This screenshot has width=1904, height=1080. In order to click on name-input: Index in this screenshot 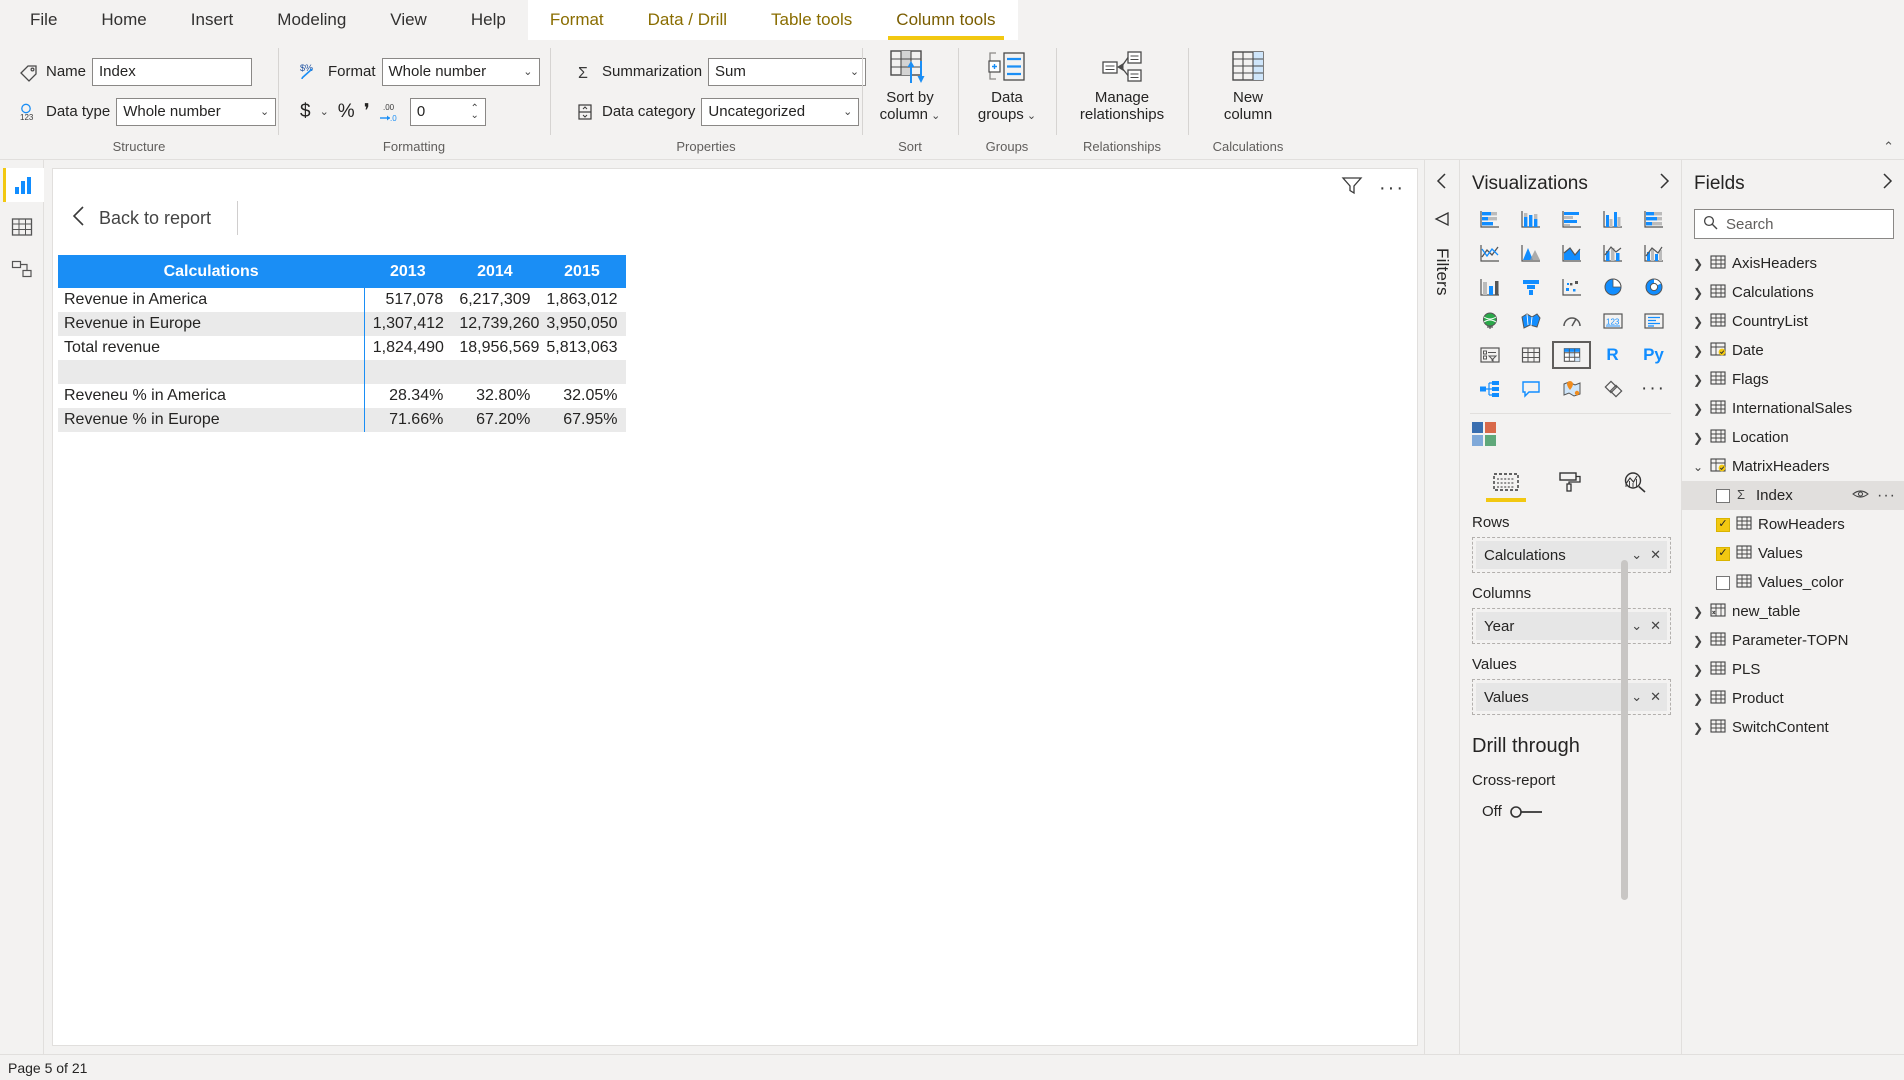, I will do `click(172, 71)`.